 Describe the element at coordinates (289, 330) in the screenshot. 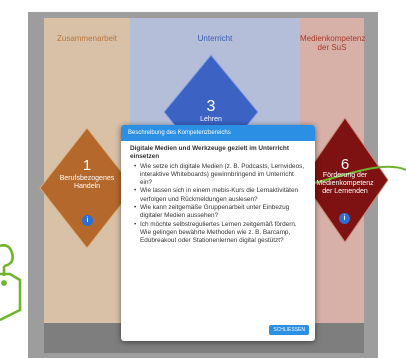

I see `close-button: SCHLIESSEN` at that location.